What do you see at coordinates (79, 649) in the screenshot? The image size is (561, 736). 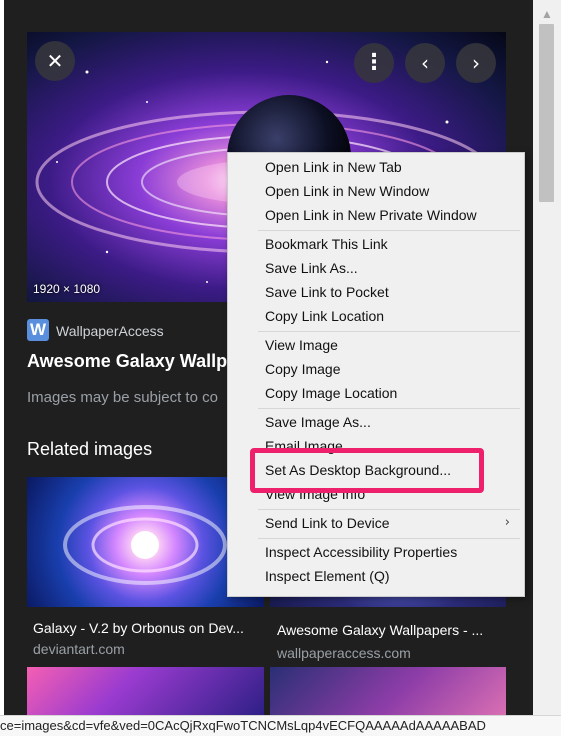 I see `related-image-domain: deviantart.com` at bounding box center [79, 649].